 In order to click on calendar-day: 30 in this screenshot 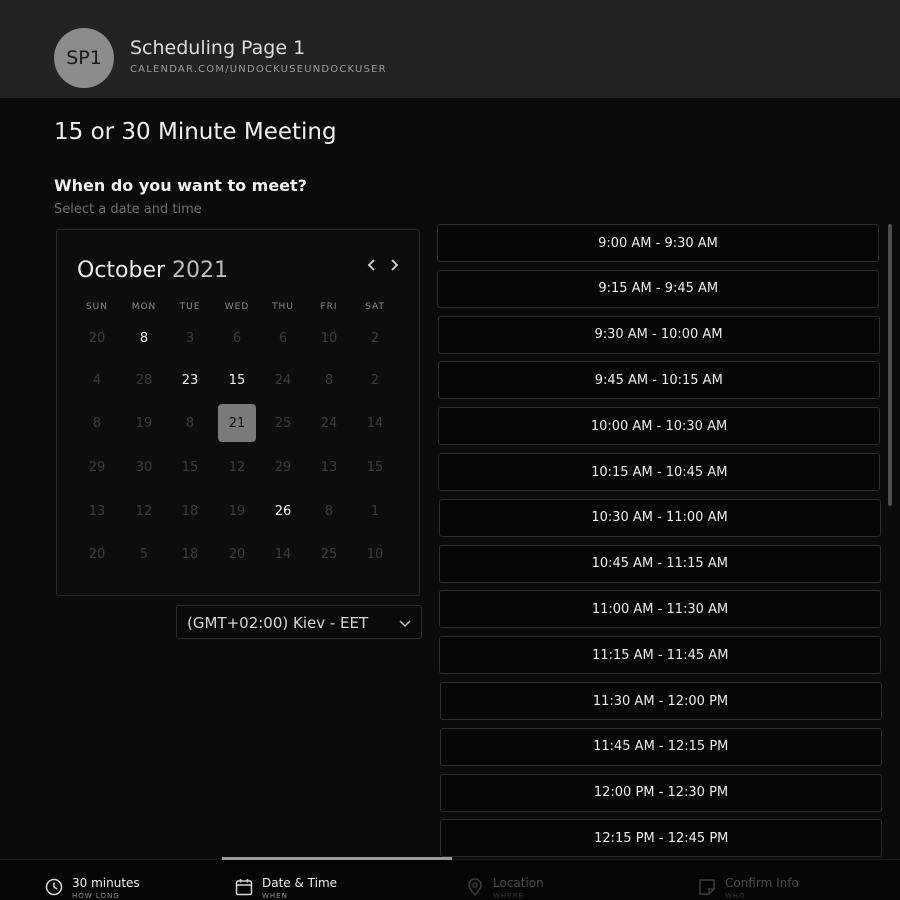, I will do `click(144, 467)`.